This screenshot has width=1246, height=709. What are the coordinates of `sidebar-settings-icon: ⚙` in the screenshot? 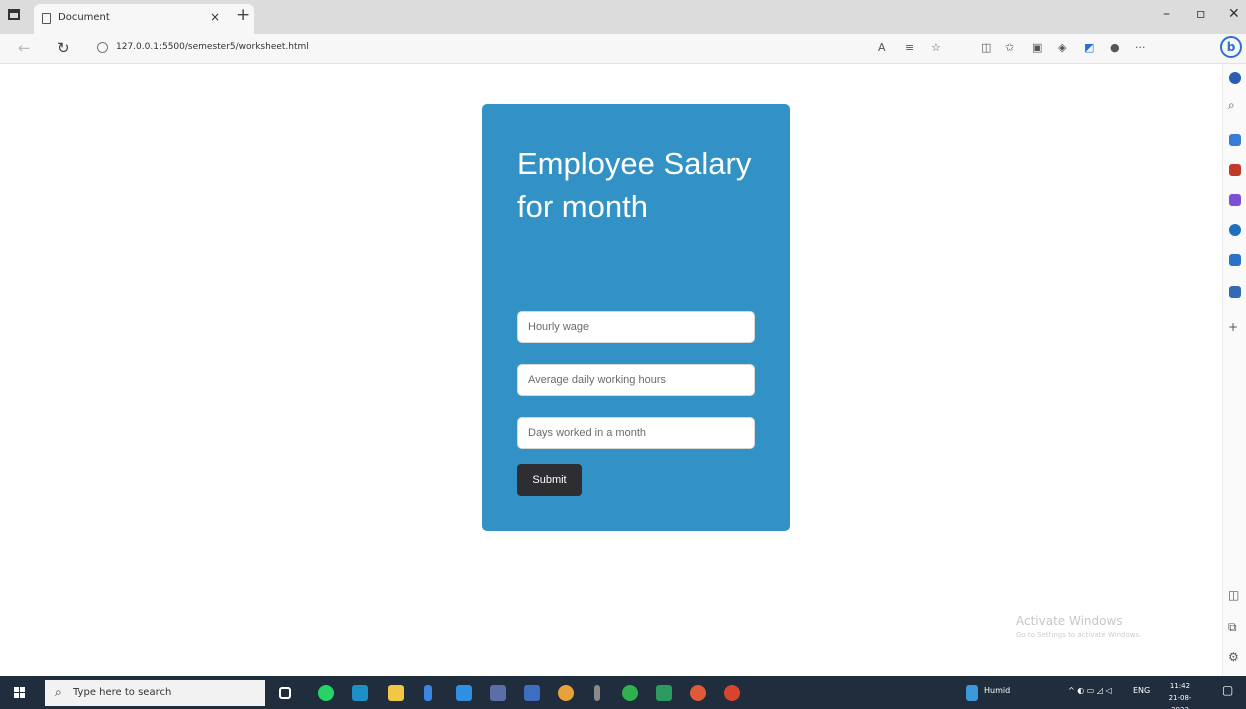 It's located at (1233, 657).